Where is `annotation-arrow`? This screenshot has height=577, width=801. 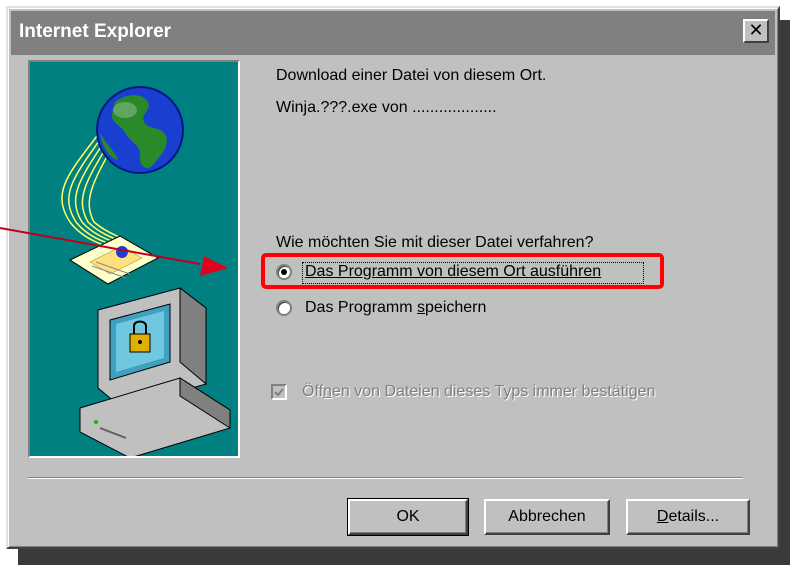
annotation-arrow is located at coordinates (114, 251).